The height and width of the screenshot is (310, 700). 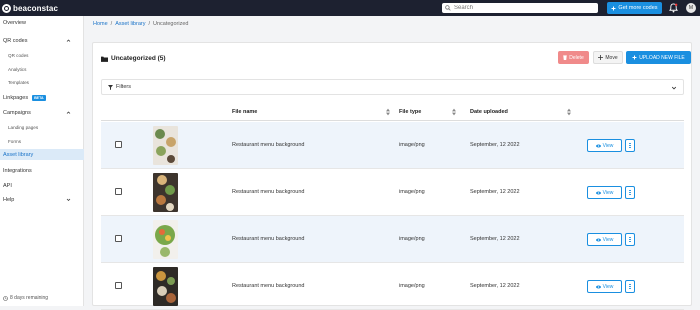 I want to click on clock-icon, so click(x=5, y=298).